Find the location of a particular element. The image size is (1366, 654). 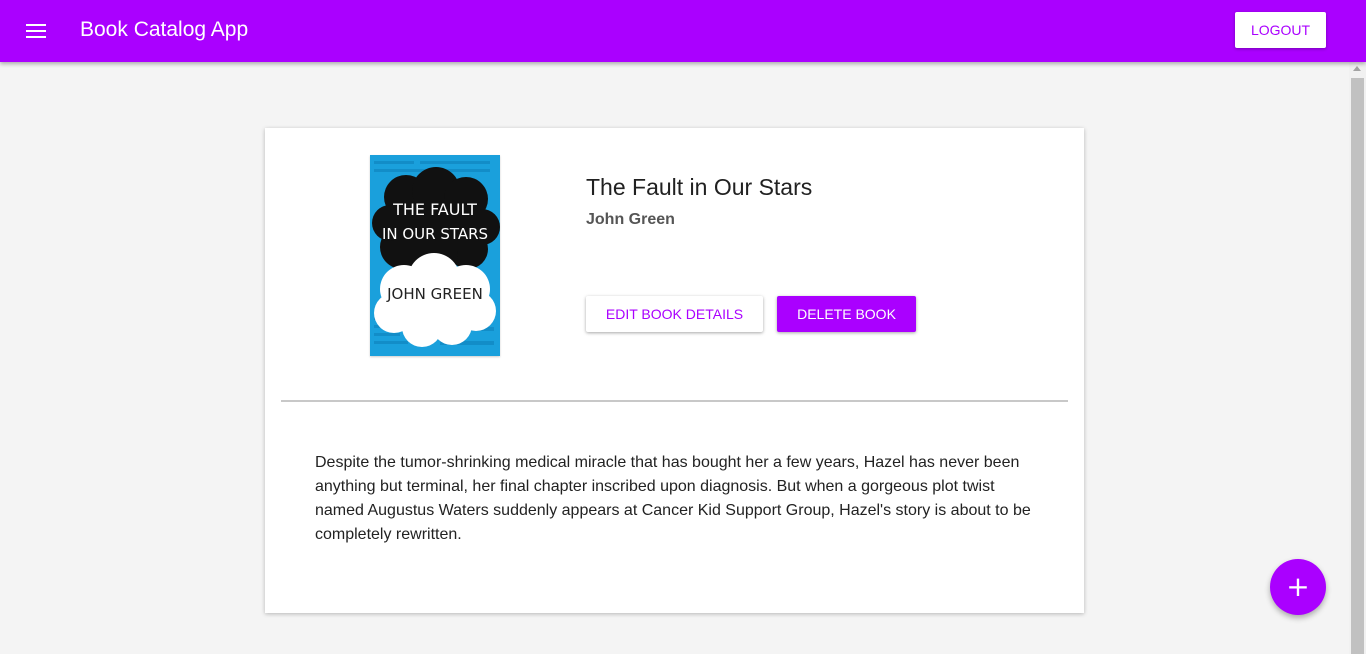

plus-icon: + is located at coordinates (1298, 586).